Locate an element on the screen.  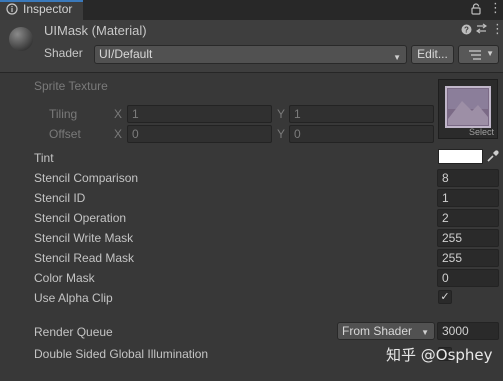
list-icon is located at coordinates (475, 55).